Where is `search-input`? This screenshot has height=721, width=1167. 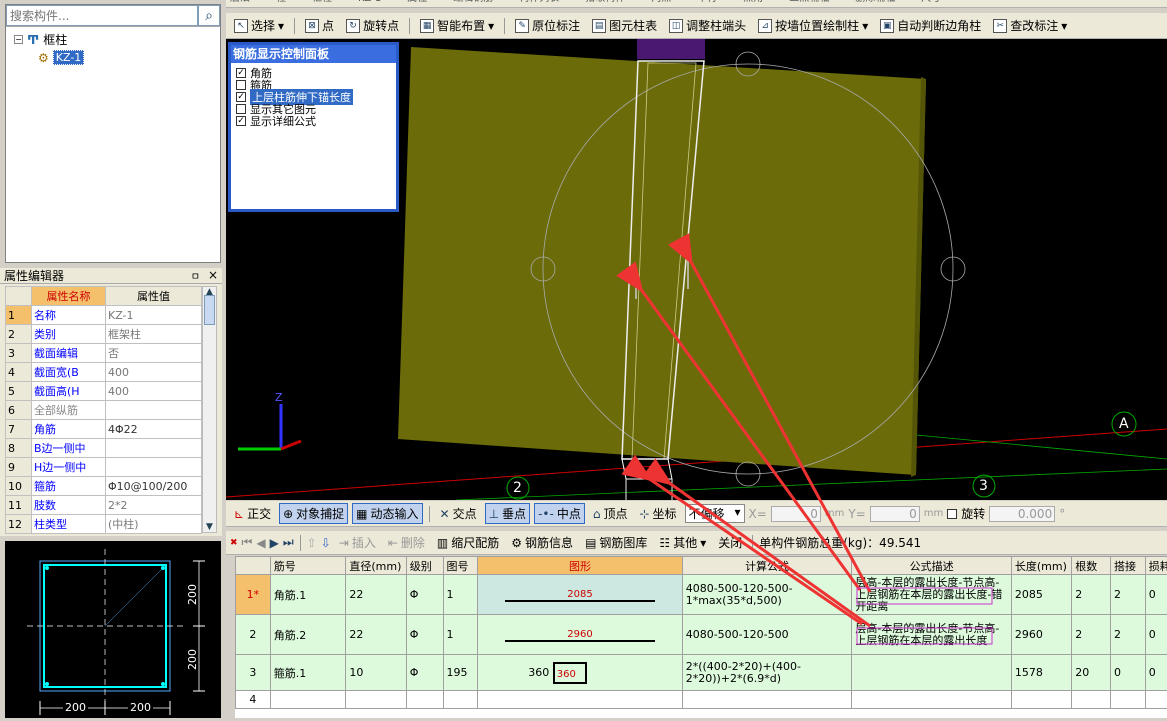
search-input is located at coordinates (102, 15).